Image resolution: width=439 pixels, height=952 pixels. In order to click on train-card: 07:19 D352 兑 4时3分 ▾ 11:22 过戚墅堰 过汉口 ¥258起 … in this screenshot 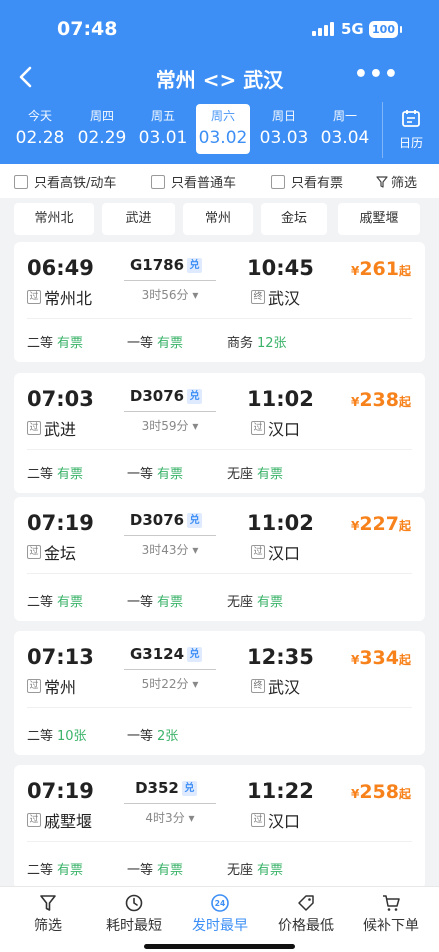, I will do `click(219, 827)`.